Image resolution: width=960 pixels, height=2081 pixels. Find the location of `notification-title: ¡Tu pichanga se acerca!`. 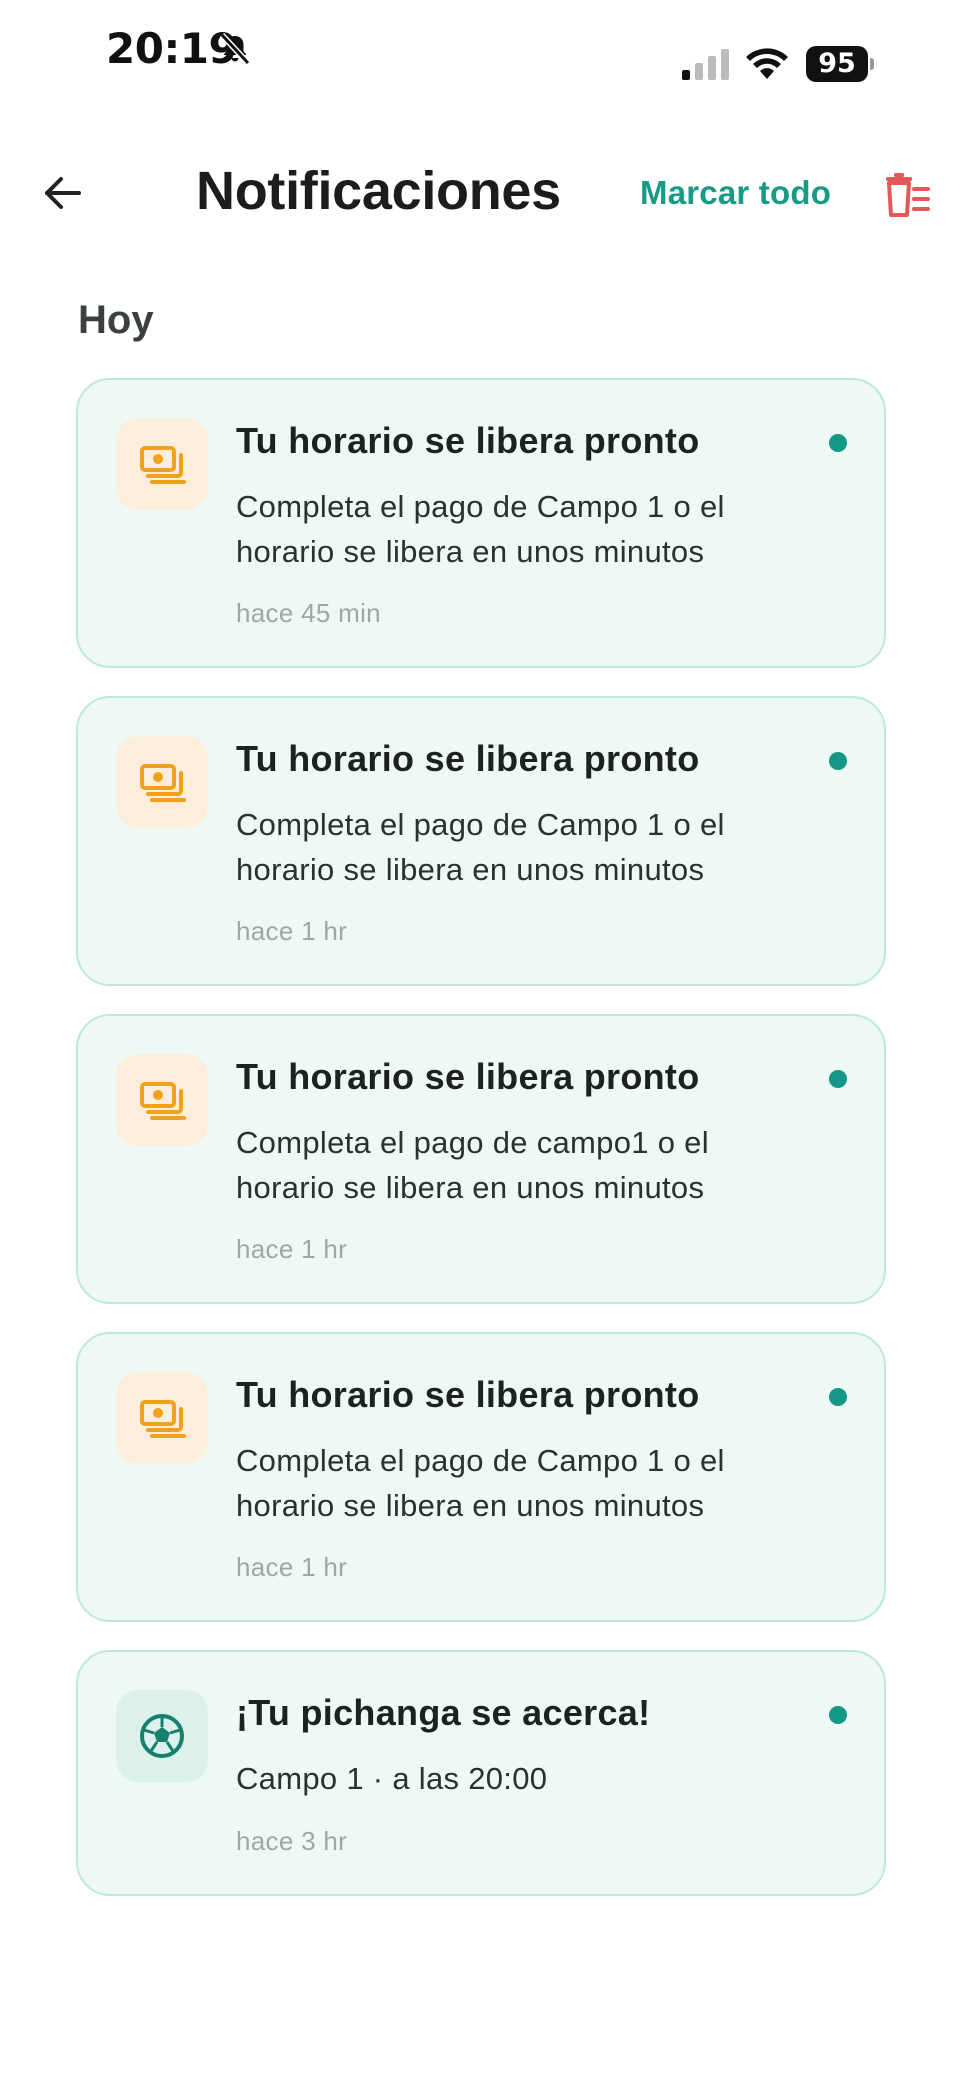

notification-title: ¡Tu pichanga se acerca! is located at coordinates (443, 1712).